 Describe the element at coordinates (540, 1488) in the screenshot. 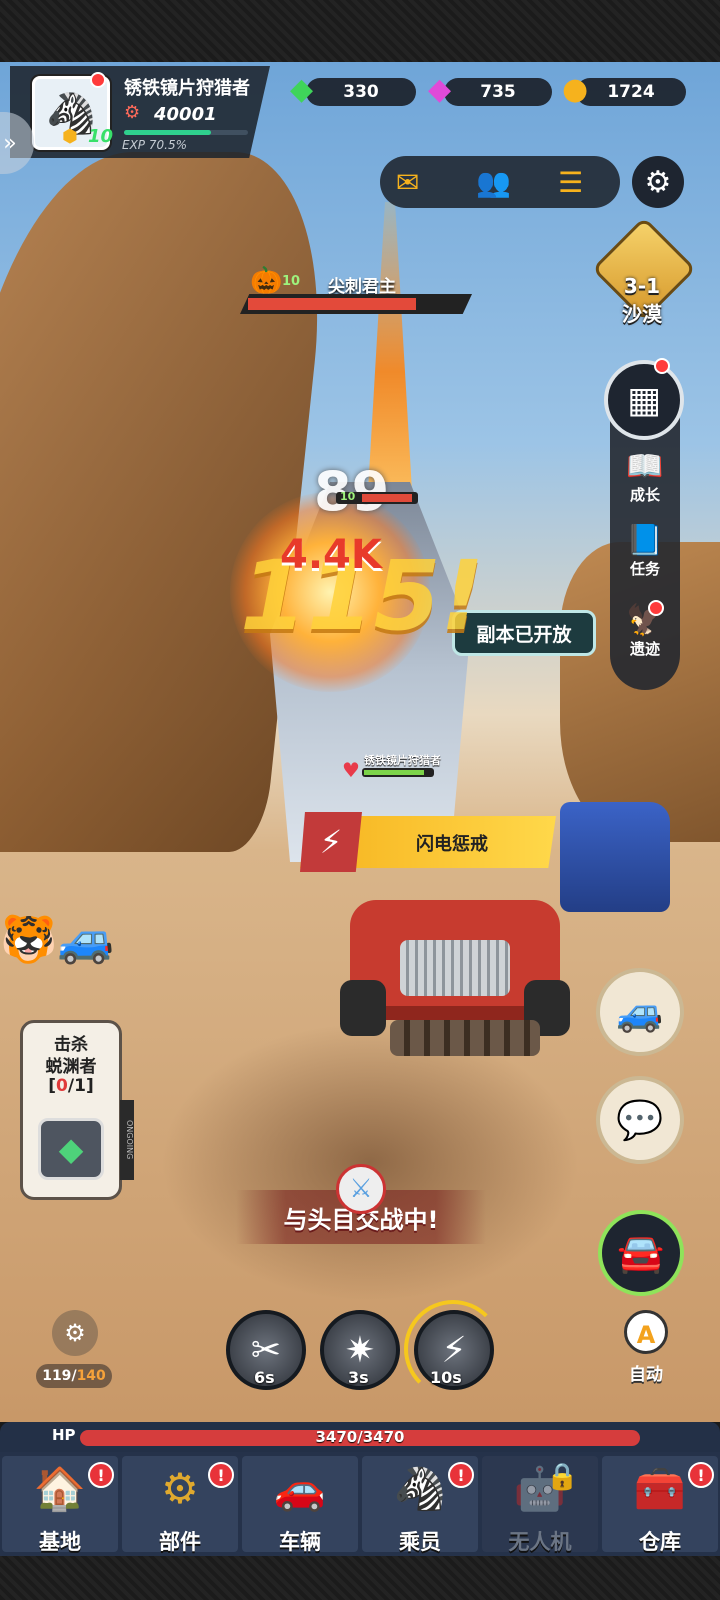

I see `drone-robot-icon: 🤖` at that location.